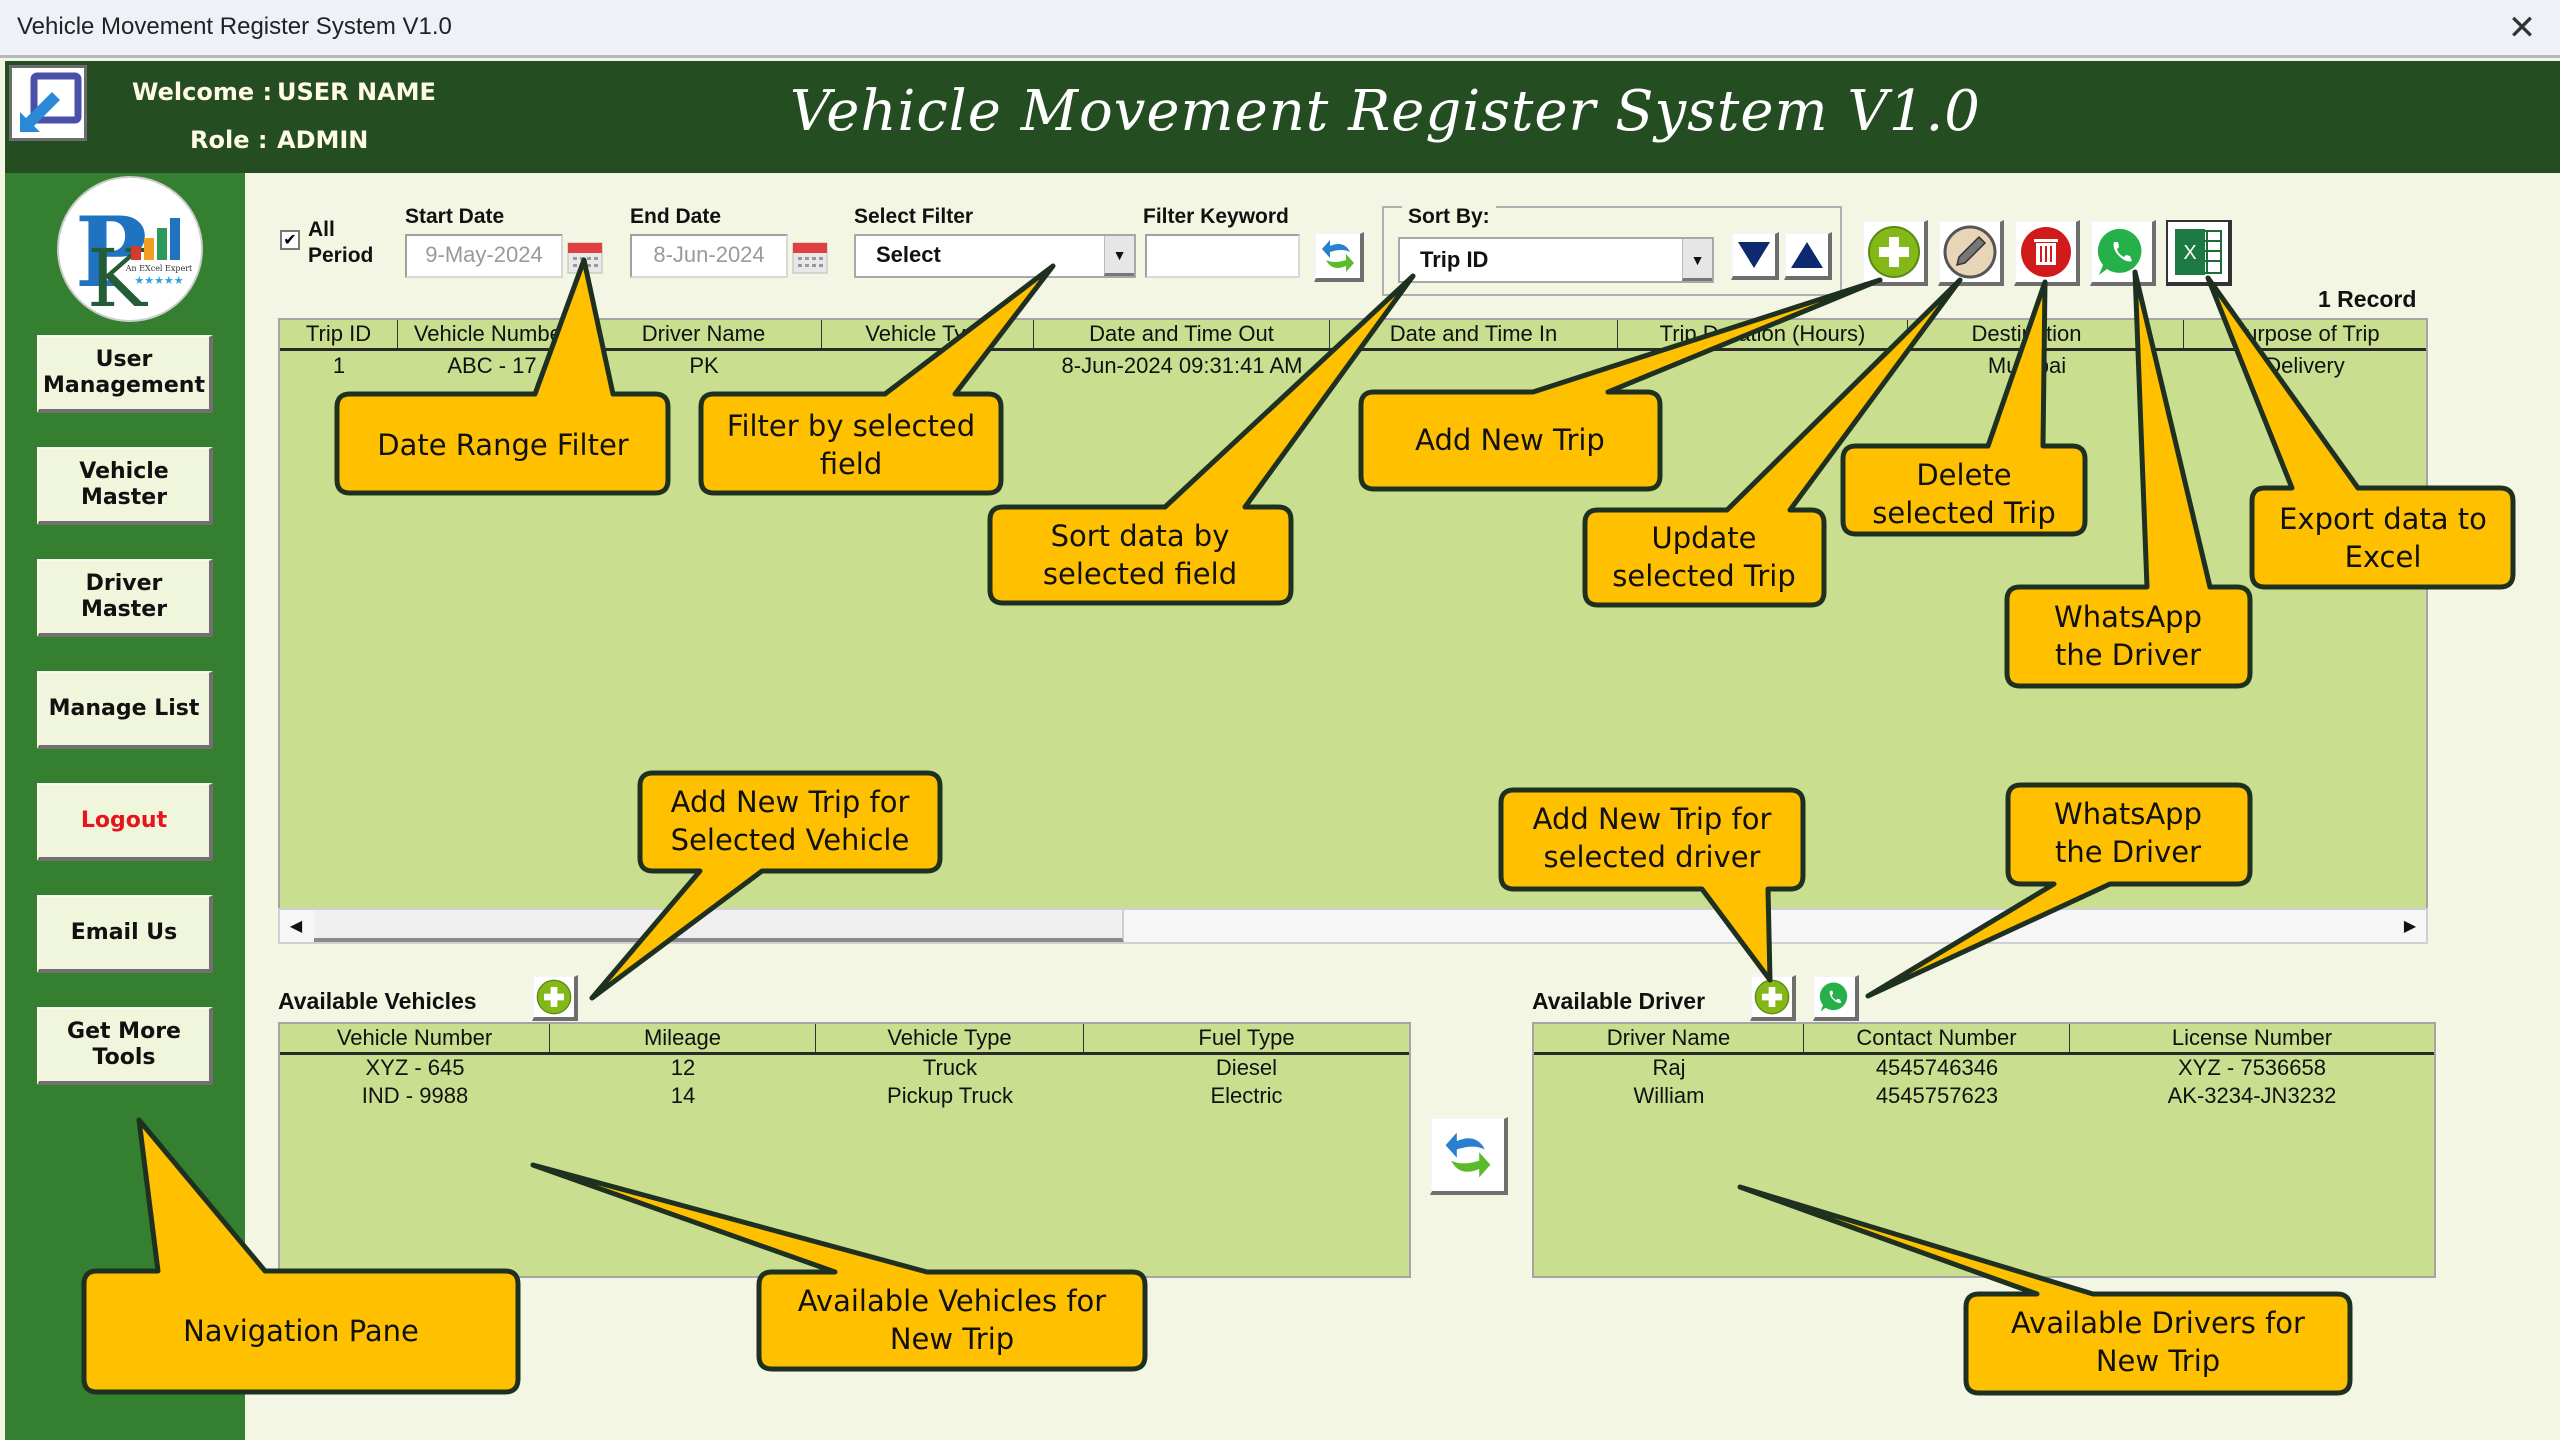  I want to click on end-date-label: End Date, so click(676, 216).